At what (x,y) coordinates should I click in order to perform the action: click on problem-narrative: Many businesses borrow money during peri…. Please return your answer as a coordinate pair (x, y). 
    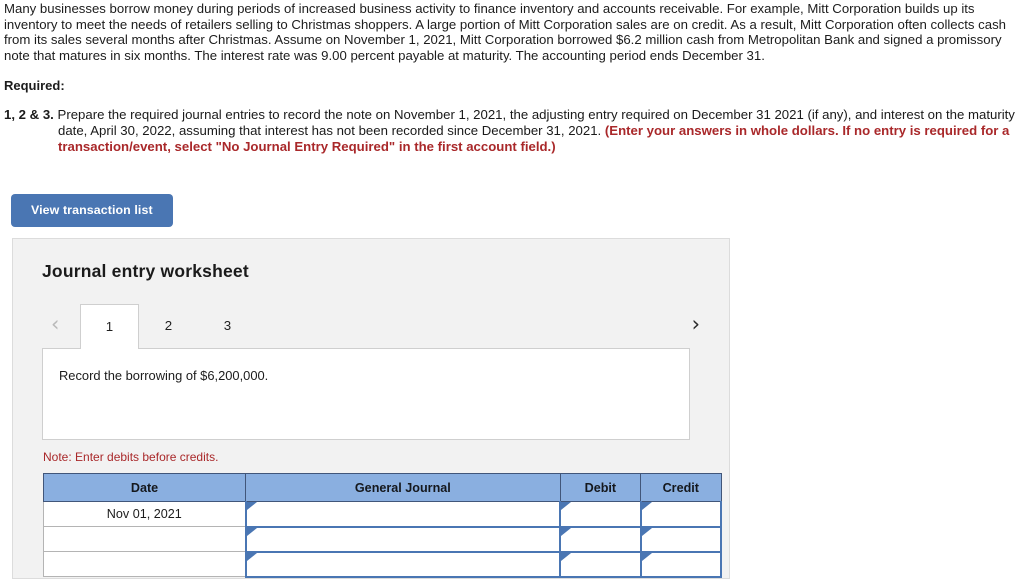
    Looking at the image, I should click on (505, 32).